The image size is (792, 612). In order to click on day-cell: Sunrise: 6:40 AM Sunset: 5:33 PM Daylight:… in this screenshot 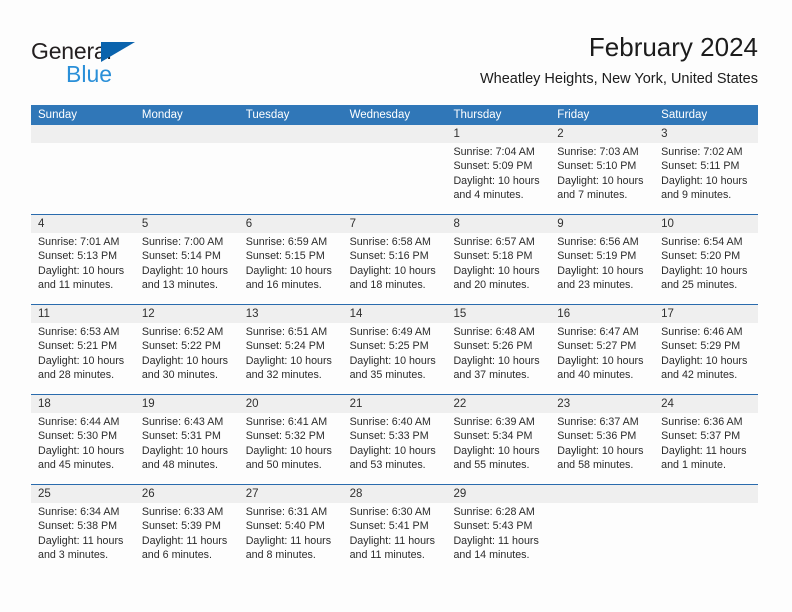, I will do `click(395, 448)`.